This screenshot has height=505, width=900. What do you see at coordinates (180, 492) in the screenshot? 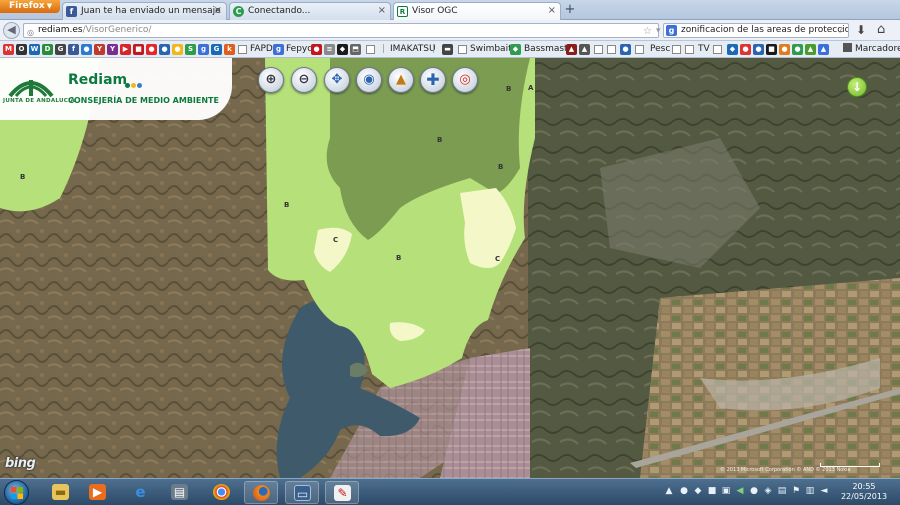
I see `taskbar-print-app: ▤` at bounding box center [180, 492].